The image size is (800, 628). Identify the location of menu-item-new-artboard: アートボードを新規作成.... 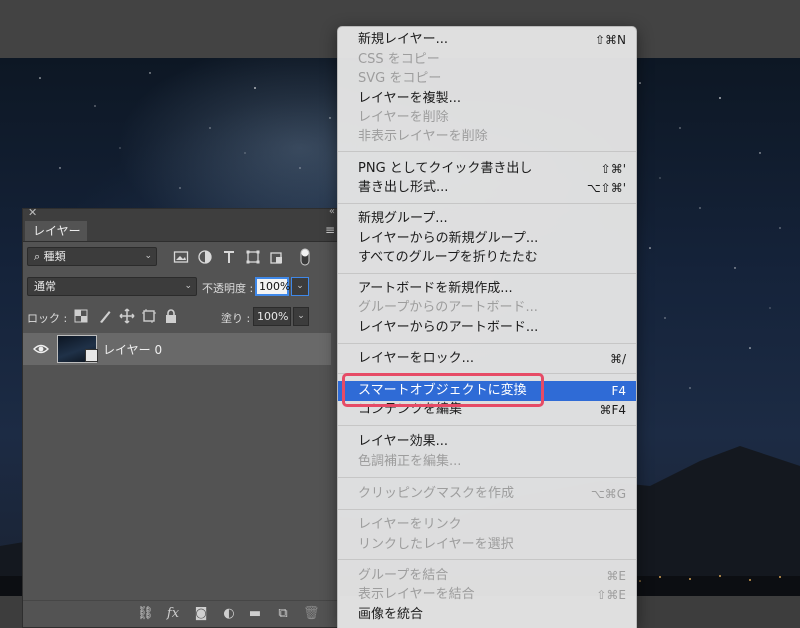
(487, 289).